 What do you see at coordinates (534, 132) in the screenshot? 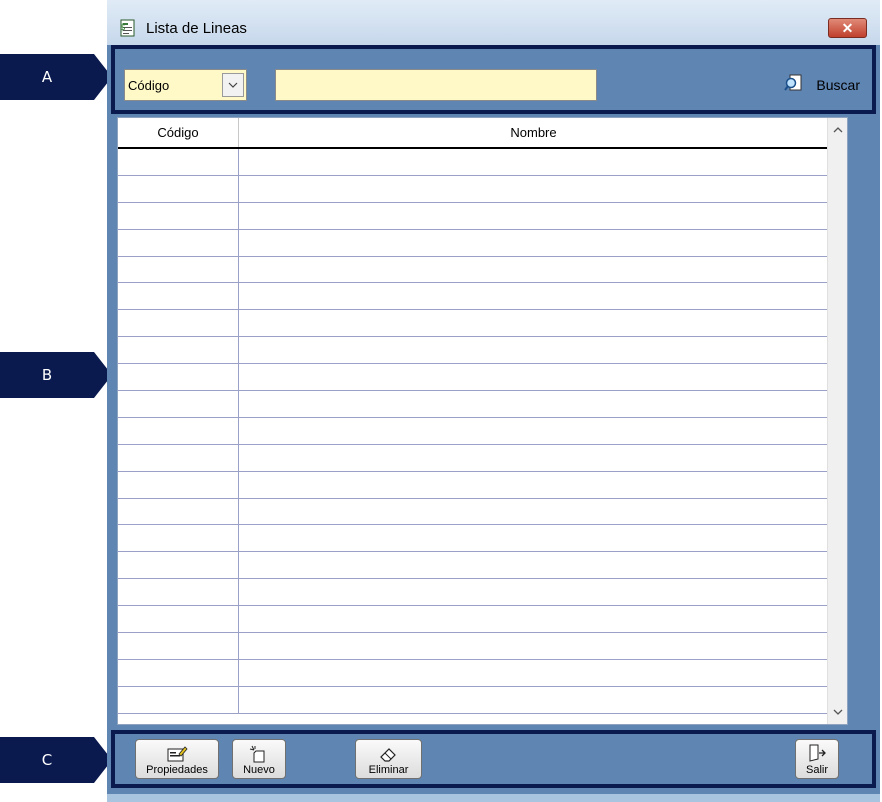
I see `column-header-nombre: Nombre` at bounding box center [534, 132].